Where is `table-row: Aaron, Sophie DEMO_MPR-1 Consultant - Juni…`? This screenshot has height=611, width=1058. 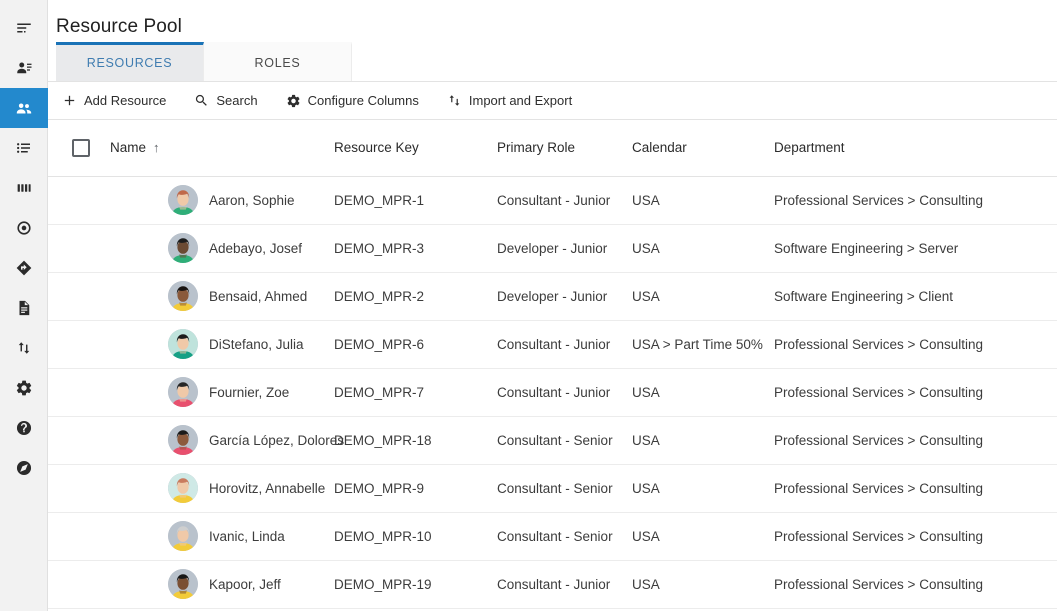 table-row: Aaron, Sophie DEMO_MPR-1 Consultant - Juni… is located at coordinates (553, 200).